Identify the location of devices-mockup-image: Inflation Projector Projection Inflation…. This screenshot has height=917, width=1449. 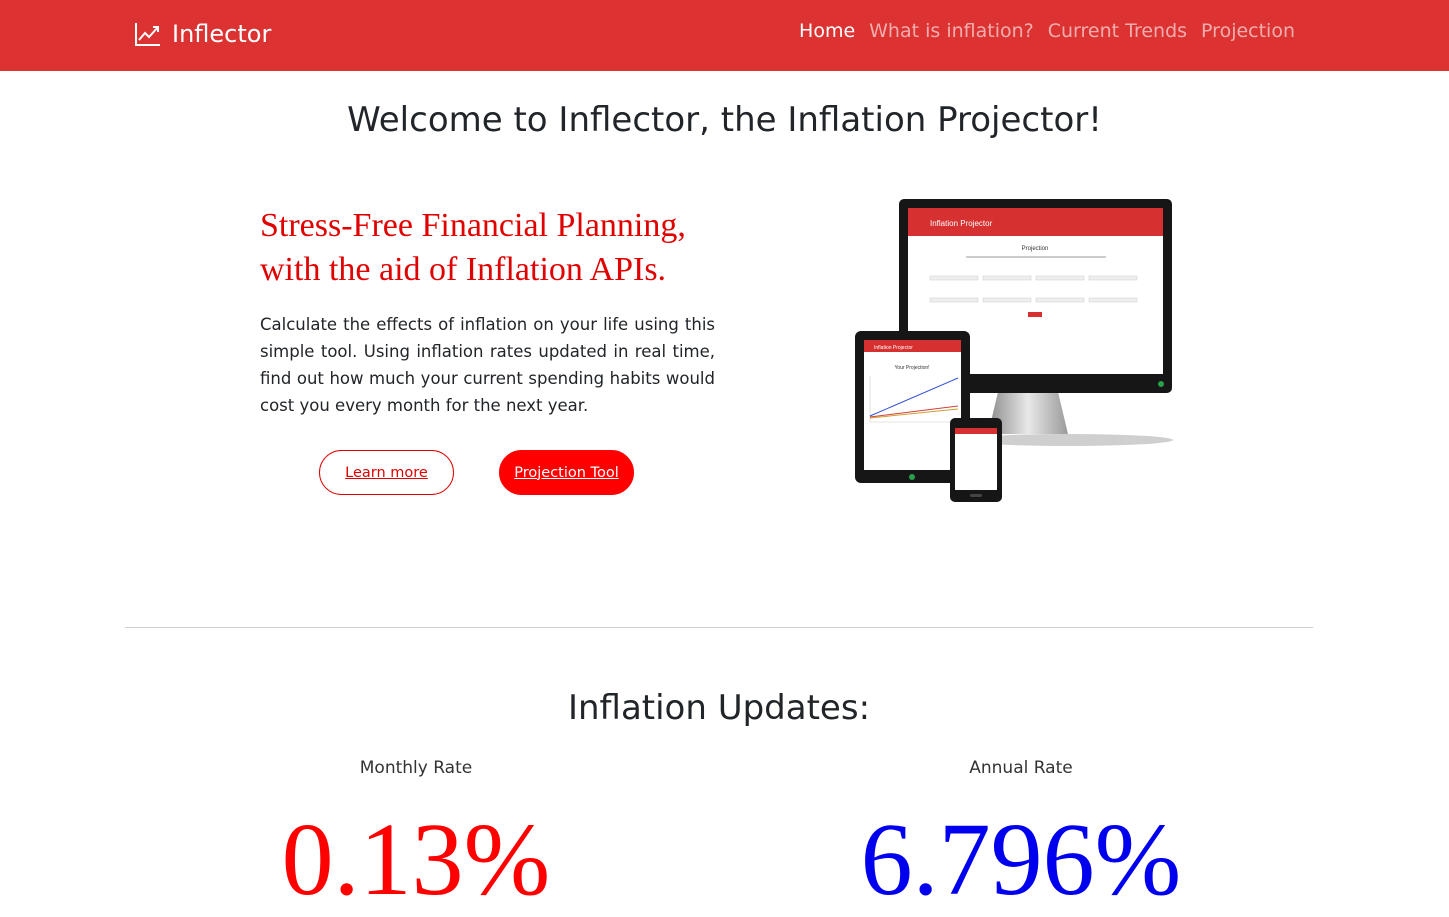
(1013, 351).